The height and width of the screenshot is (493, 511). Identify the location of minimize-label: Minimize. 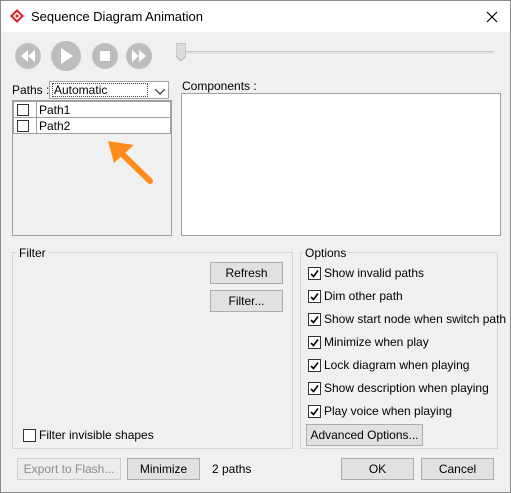
(163, 469).